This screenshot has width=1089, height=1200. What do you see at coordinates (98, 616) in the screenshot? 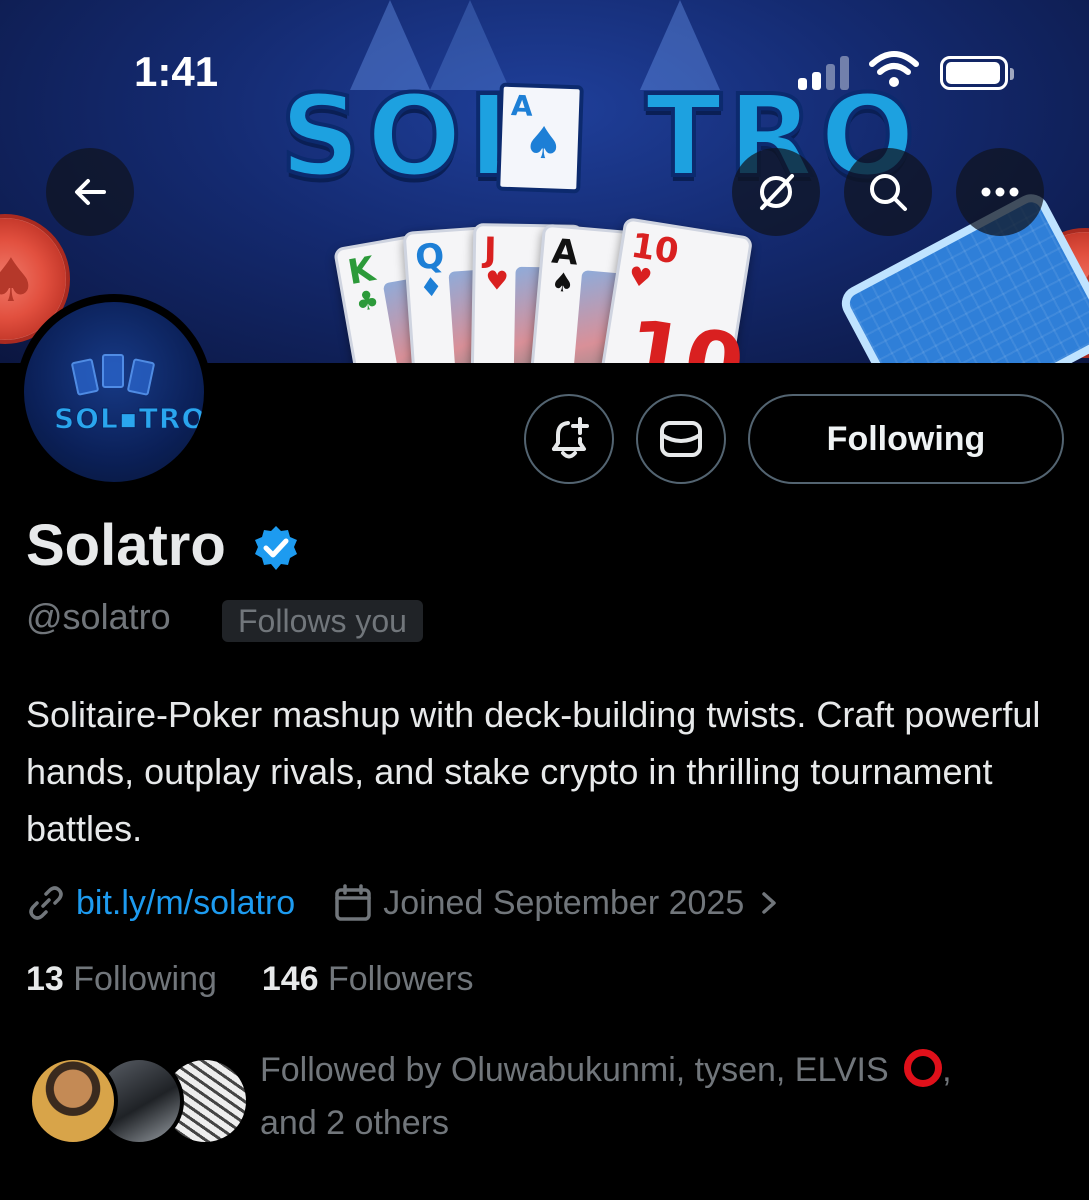
I see `profile-handle: @solatro` at bounding box center [98, 616].